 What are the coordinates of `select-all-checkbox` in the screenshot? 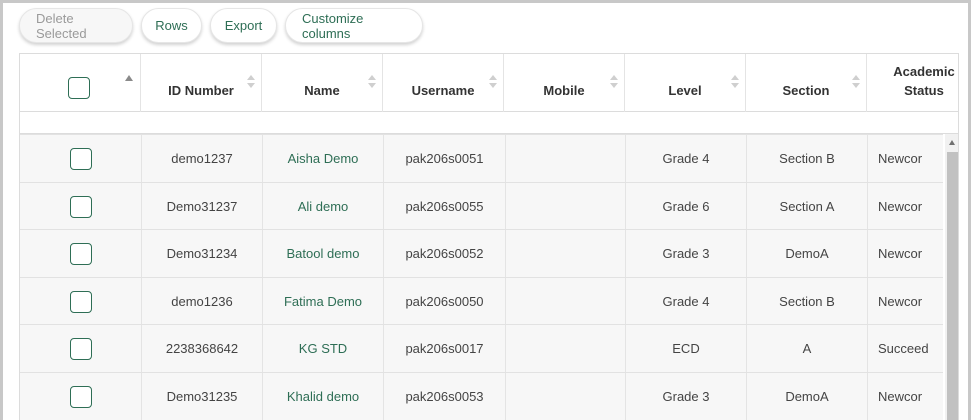 It's located at (79, 88).